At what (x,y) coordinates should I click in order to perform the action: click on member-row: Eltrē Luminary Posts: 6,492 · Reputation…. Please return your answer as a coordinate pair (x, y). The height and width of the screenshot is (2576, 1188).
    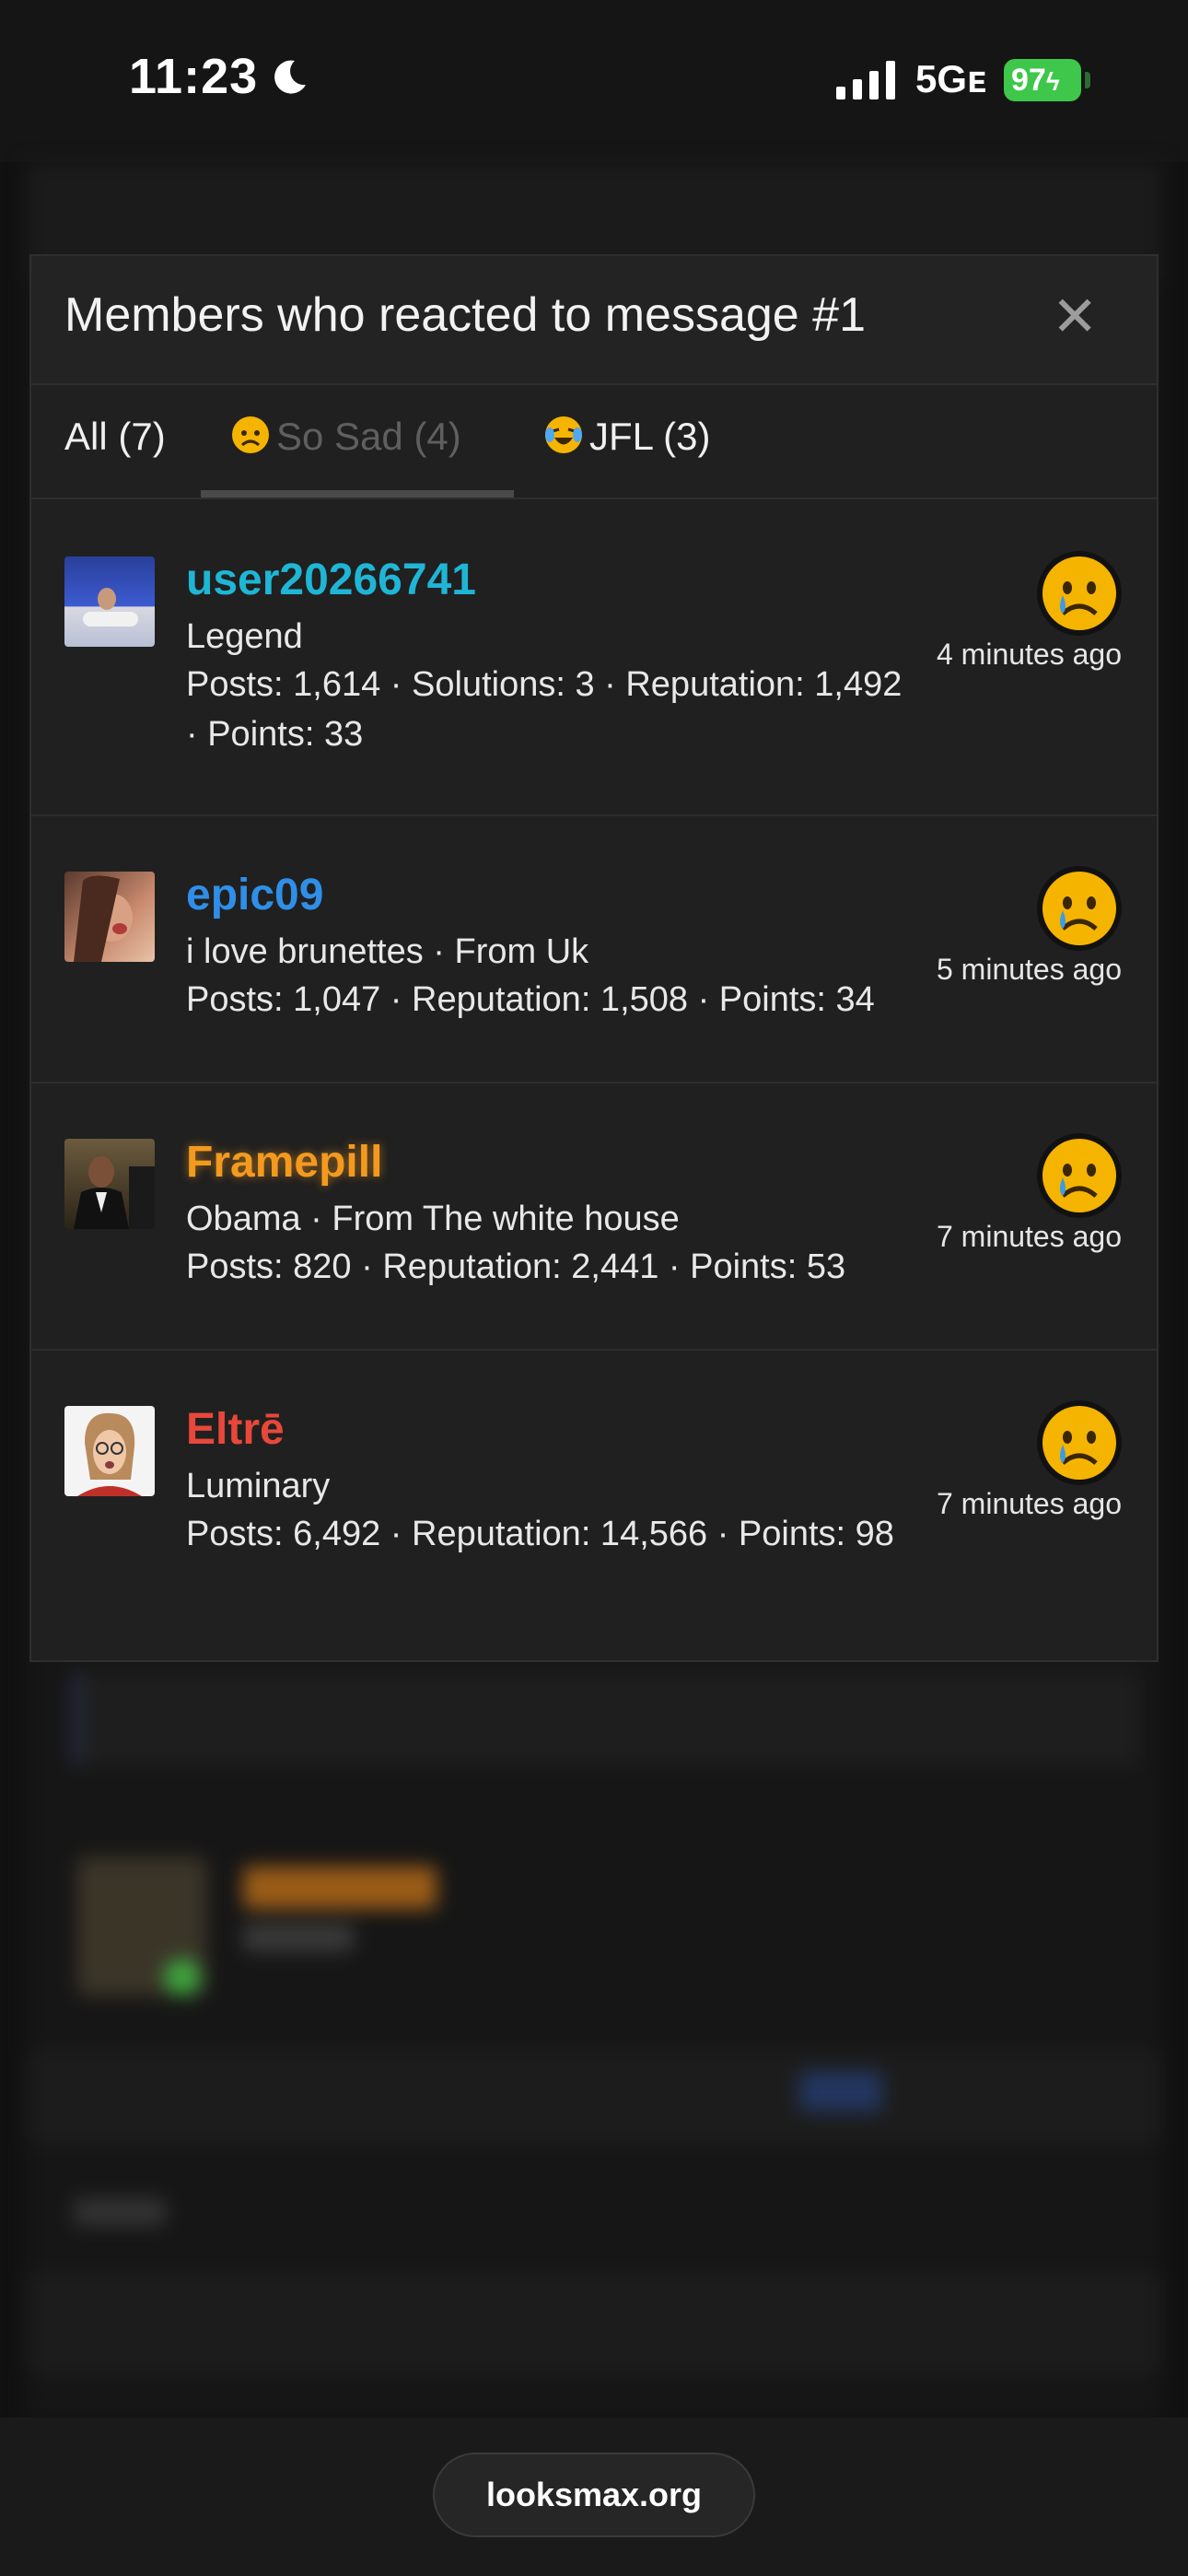
    Looking at the image, I should click on (594, 1504).